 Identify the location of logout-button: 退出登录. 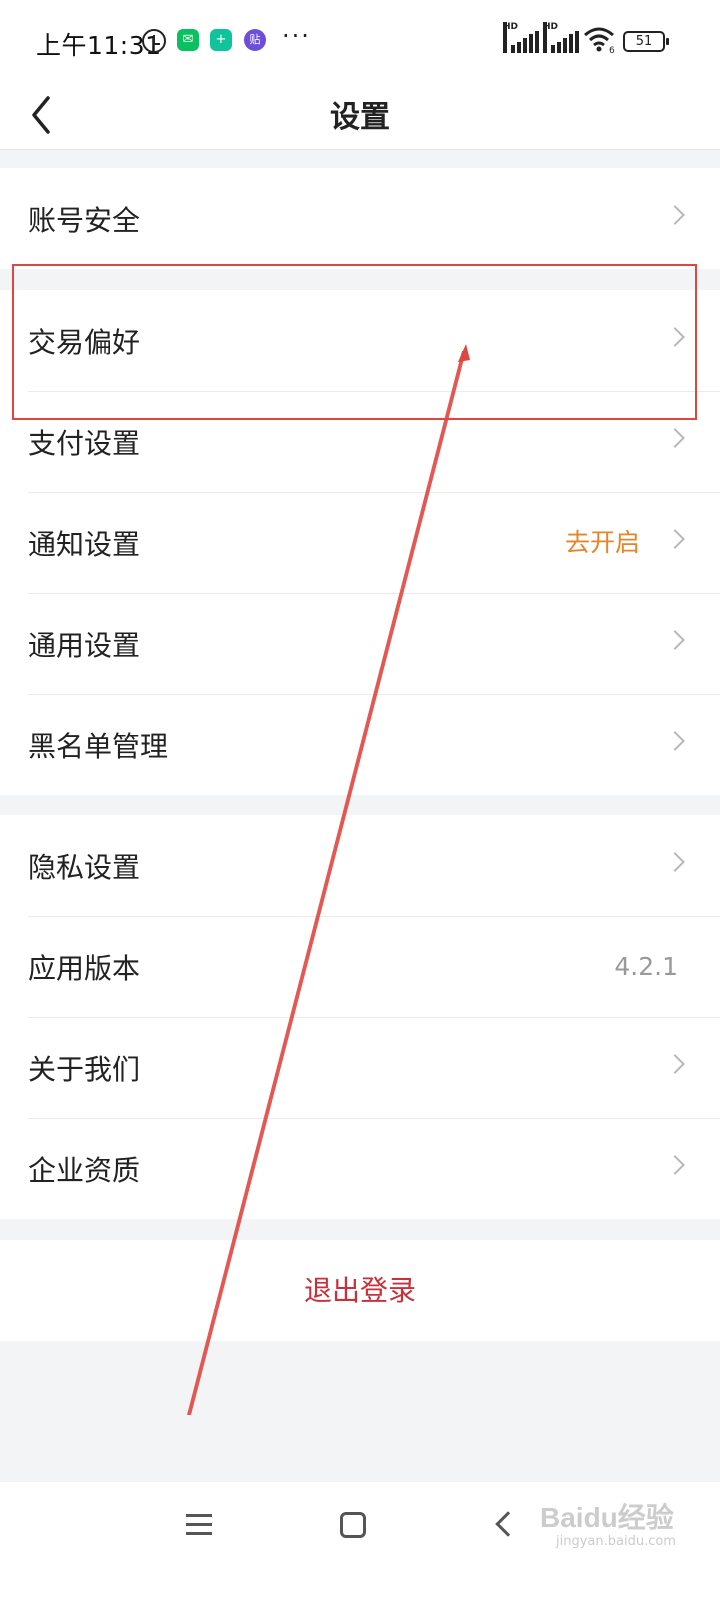
(360, 1290).